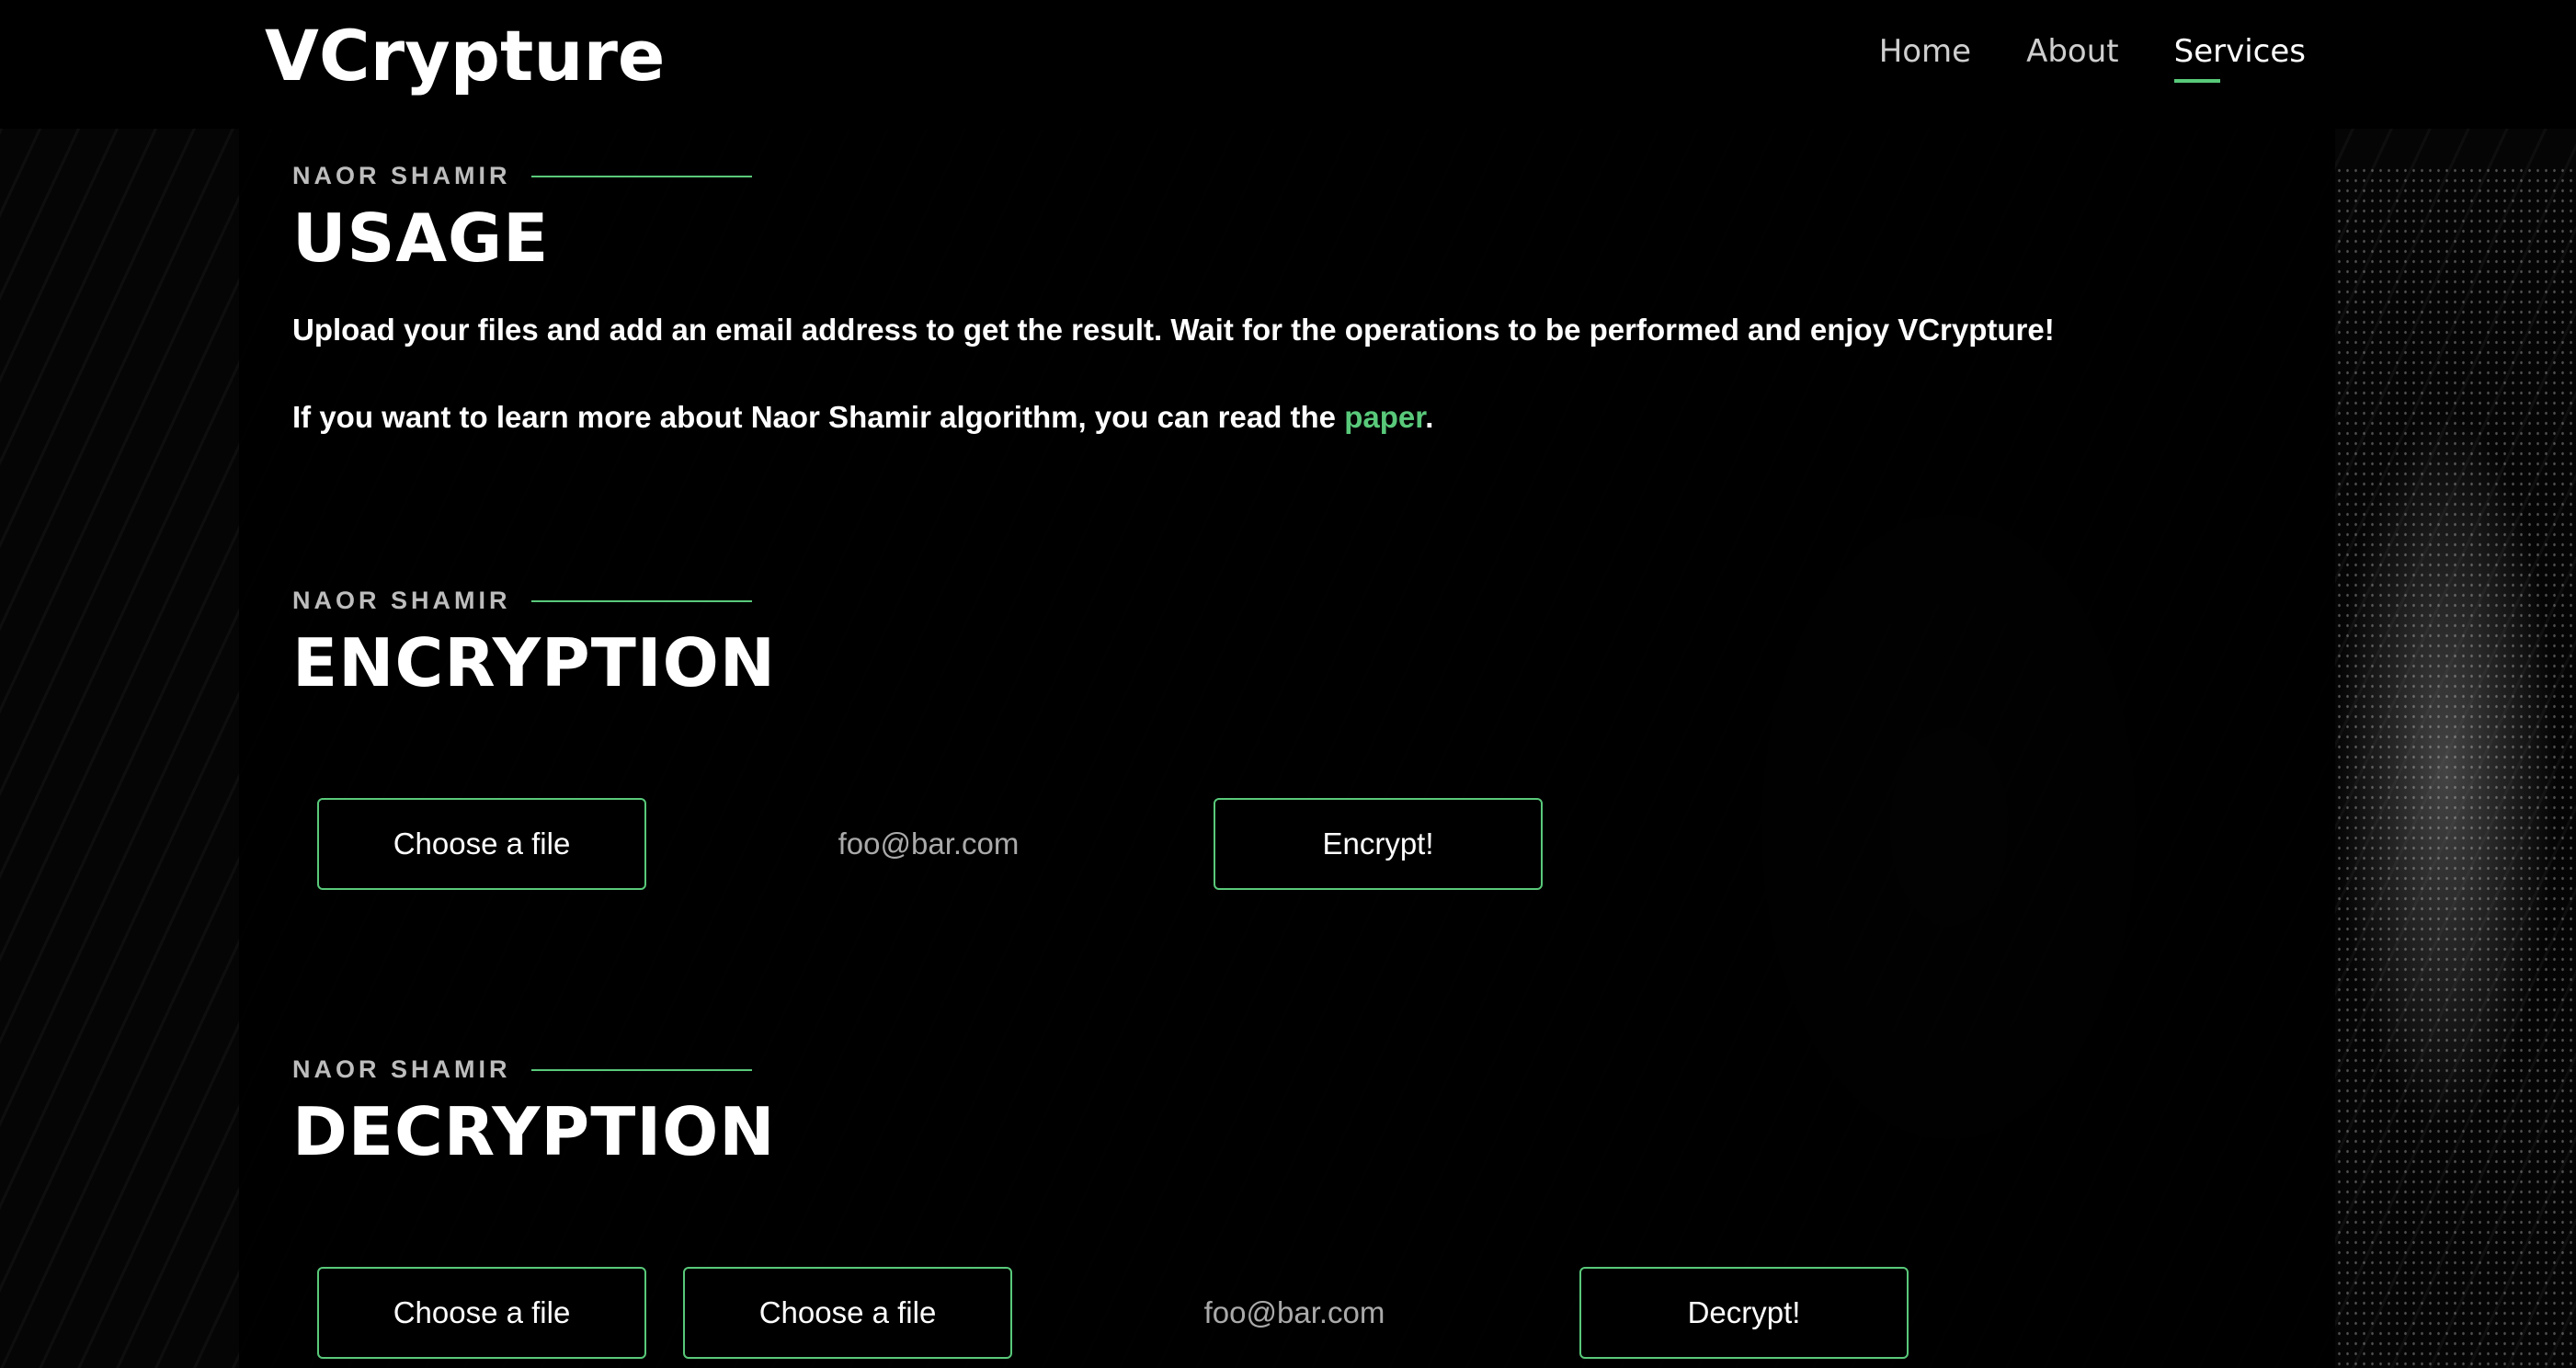 The image size is (2576, 1368). What do you see at coordinates (1378, 844) in the screenshot?
I see `encrypt-button: Encrypt!` at bounding box center [1378, 844].